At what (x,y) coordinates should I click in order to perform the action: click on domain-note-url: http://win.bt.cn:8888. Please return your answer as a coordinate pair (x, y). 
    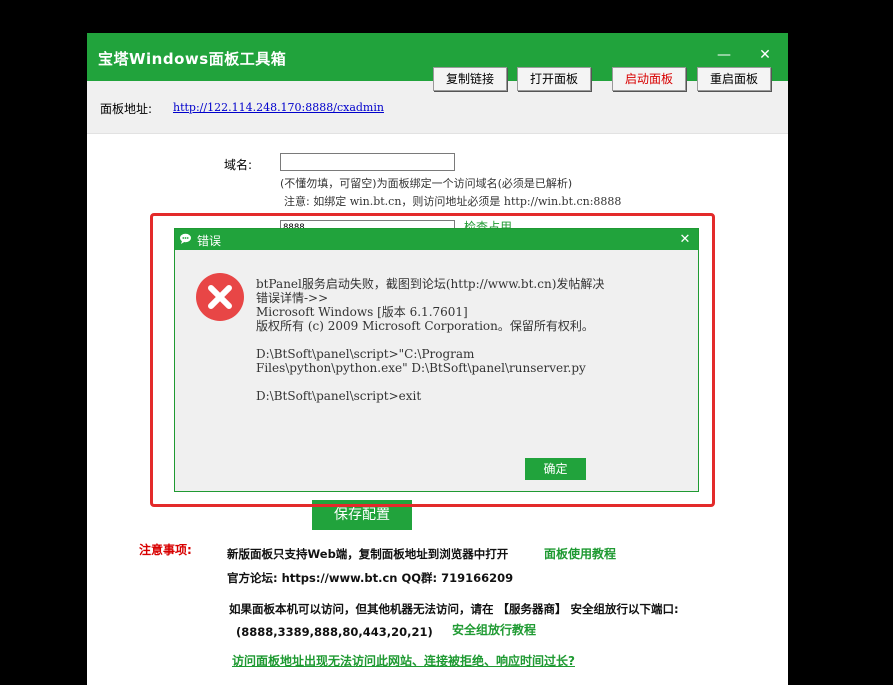
    Looking at the image, I should click on (562, 201).